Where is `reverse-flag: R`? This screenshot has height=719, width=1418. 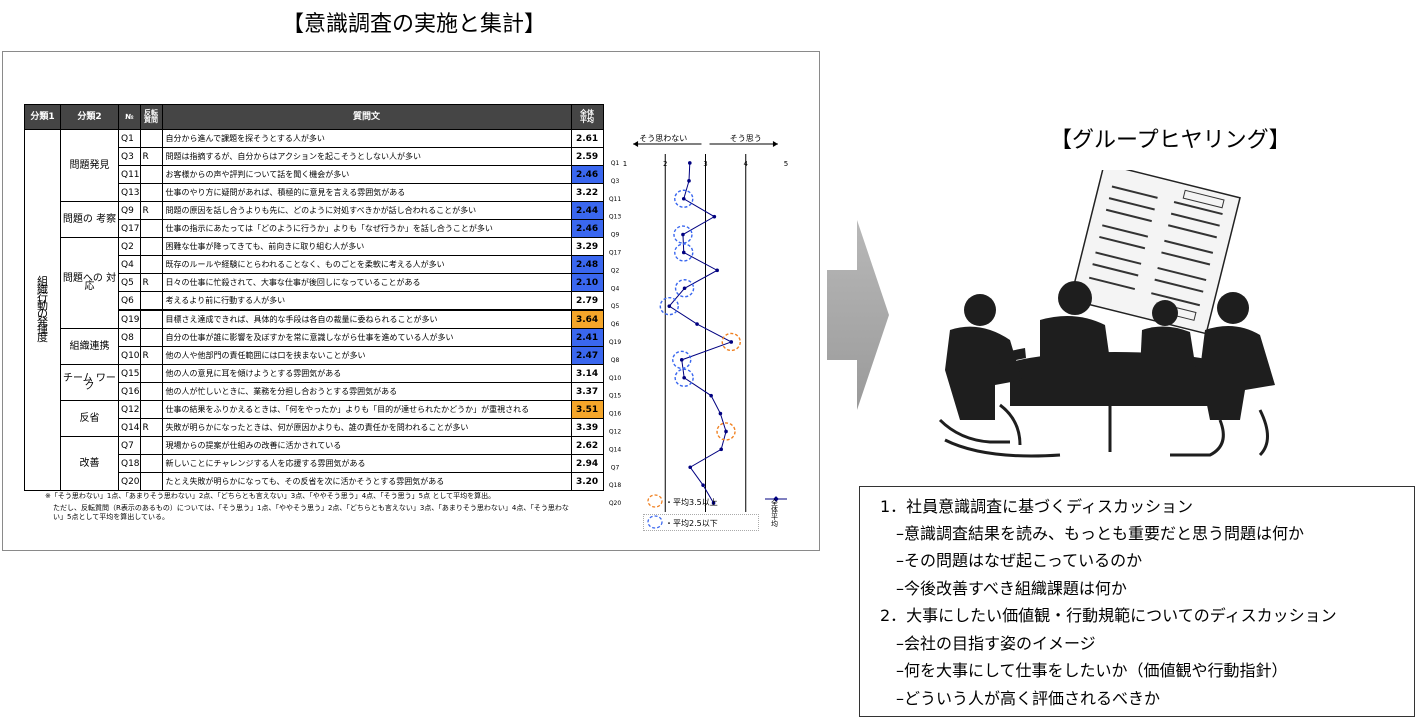 reverse-flag: R is located at coordinates (151, 210).